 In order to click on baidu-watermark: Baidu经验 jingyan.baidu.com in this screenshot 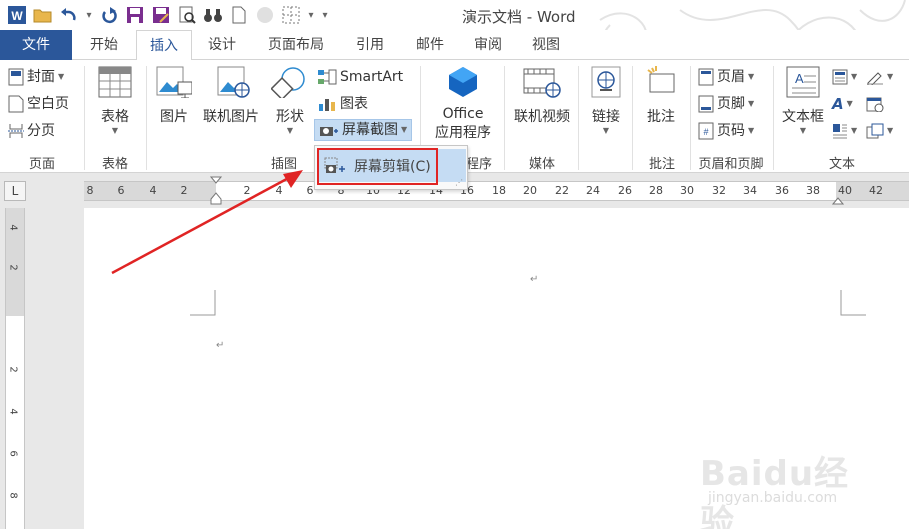, I will do `click(790, 487)`.